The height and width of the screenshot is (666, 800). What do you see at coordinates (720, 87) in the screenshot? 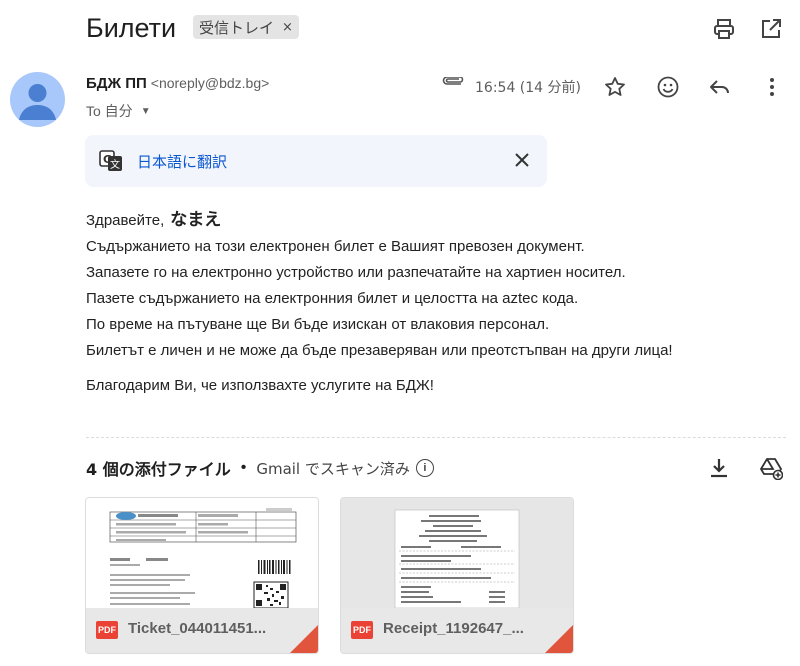
I see `reply-icon` at bounding box center [720, 87].